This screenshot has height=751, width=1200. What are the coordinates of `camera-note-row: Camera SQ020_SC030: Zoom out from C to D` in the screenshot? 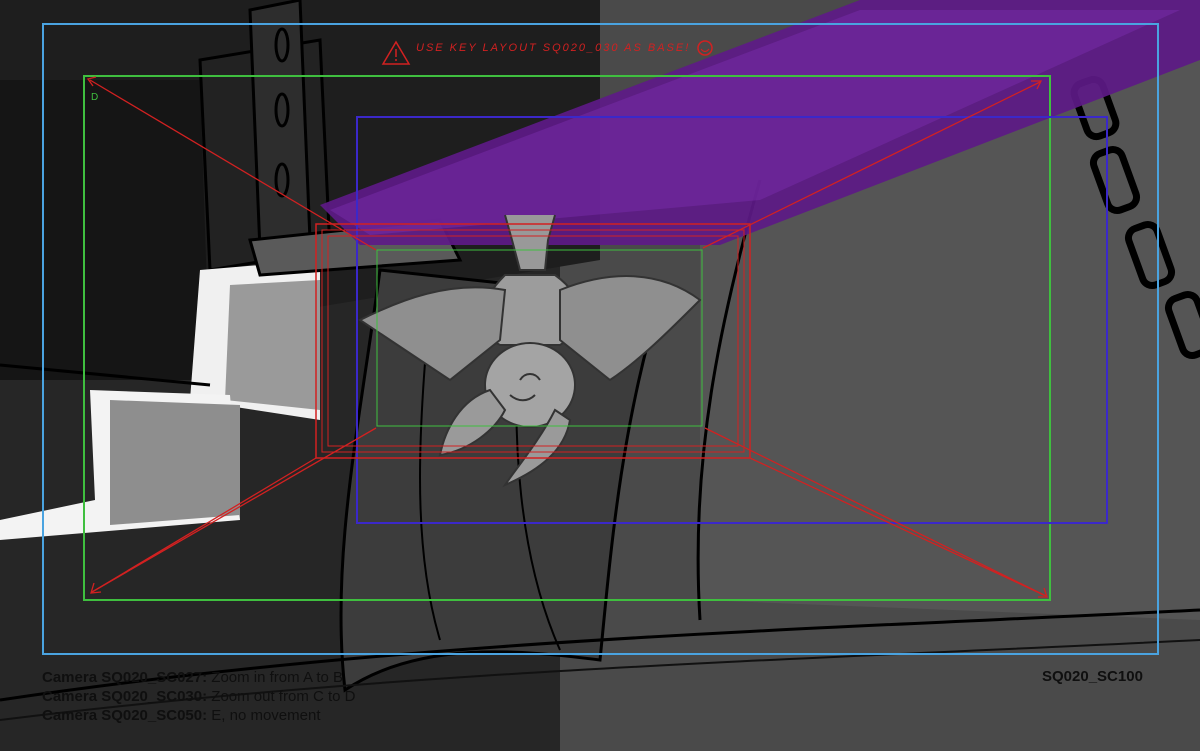 It's located at (199, 696).